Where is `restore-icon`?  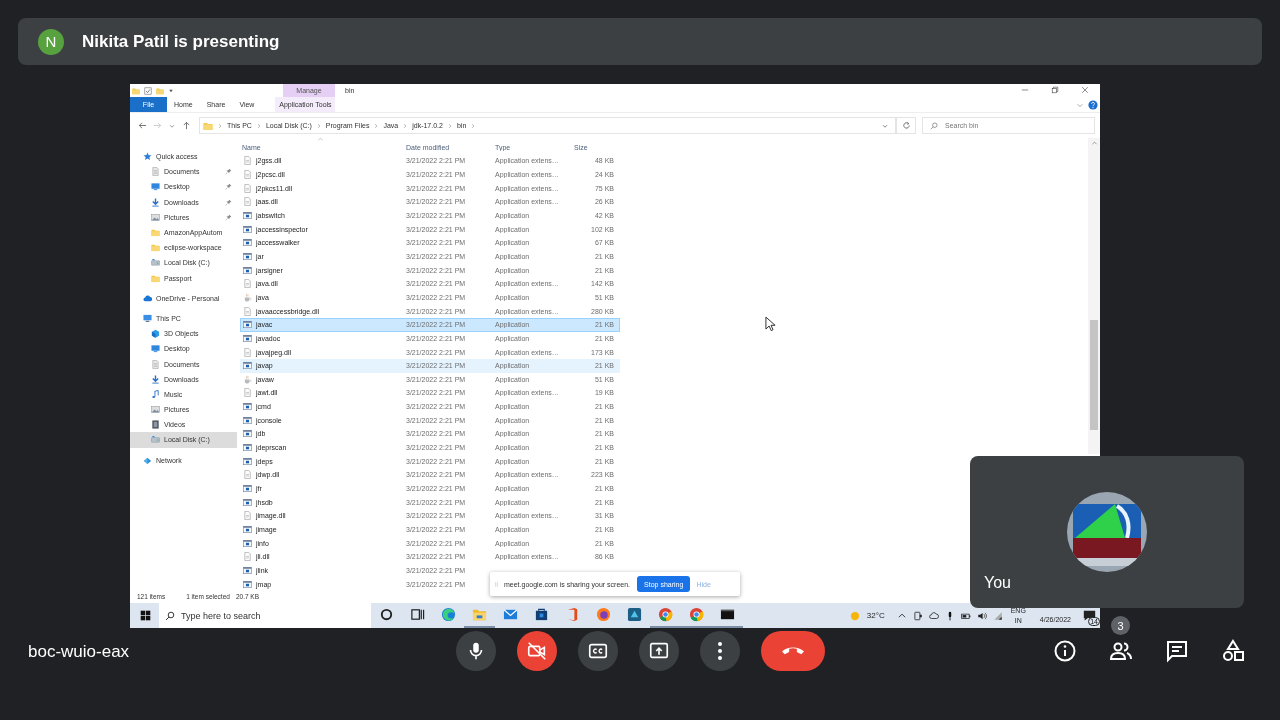
restore-icon is located at coordinates (1055, 90).